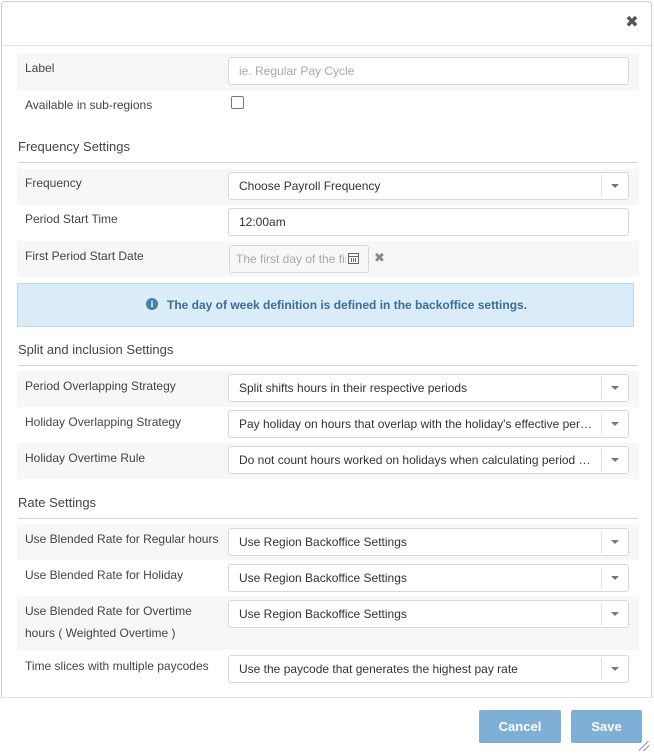  Describe the element at coordinates (100, 633) in the screenshot. I see `blended-overtime-label-line2: hours ( Weighted Overtime )` at that location.